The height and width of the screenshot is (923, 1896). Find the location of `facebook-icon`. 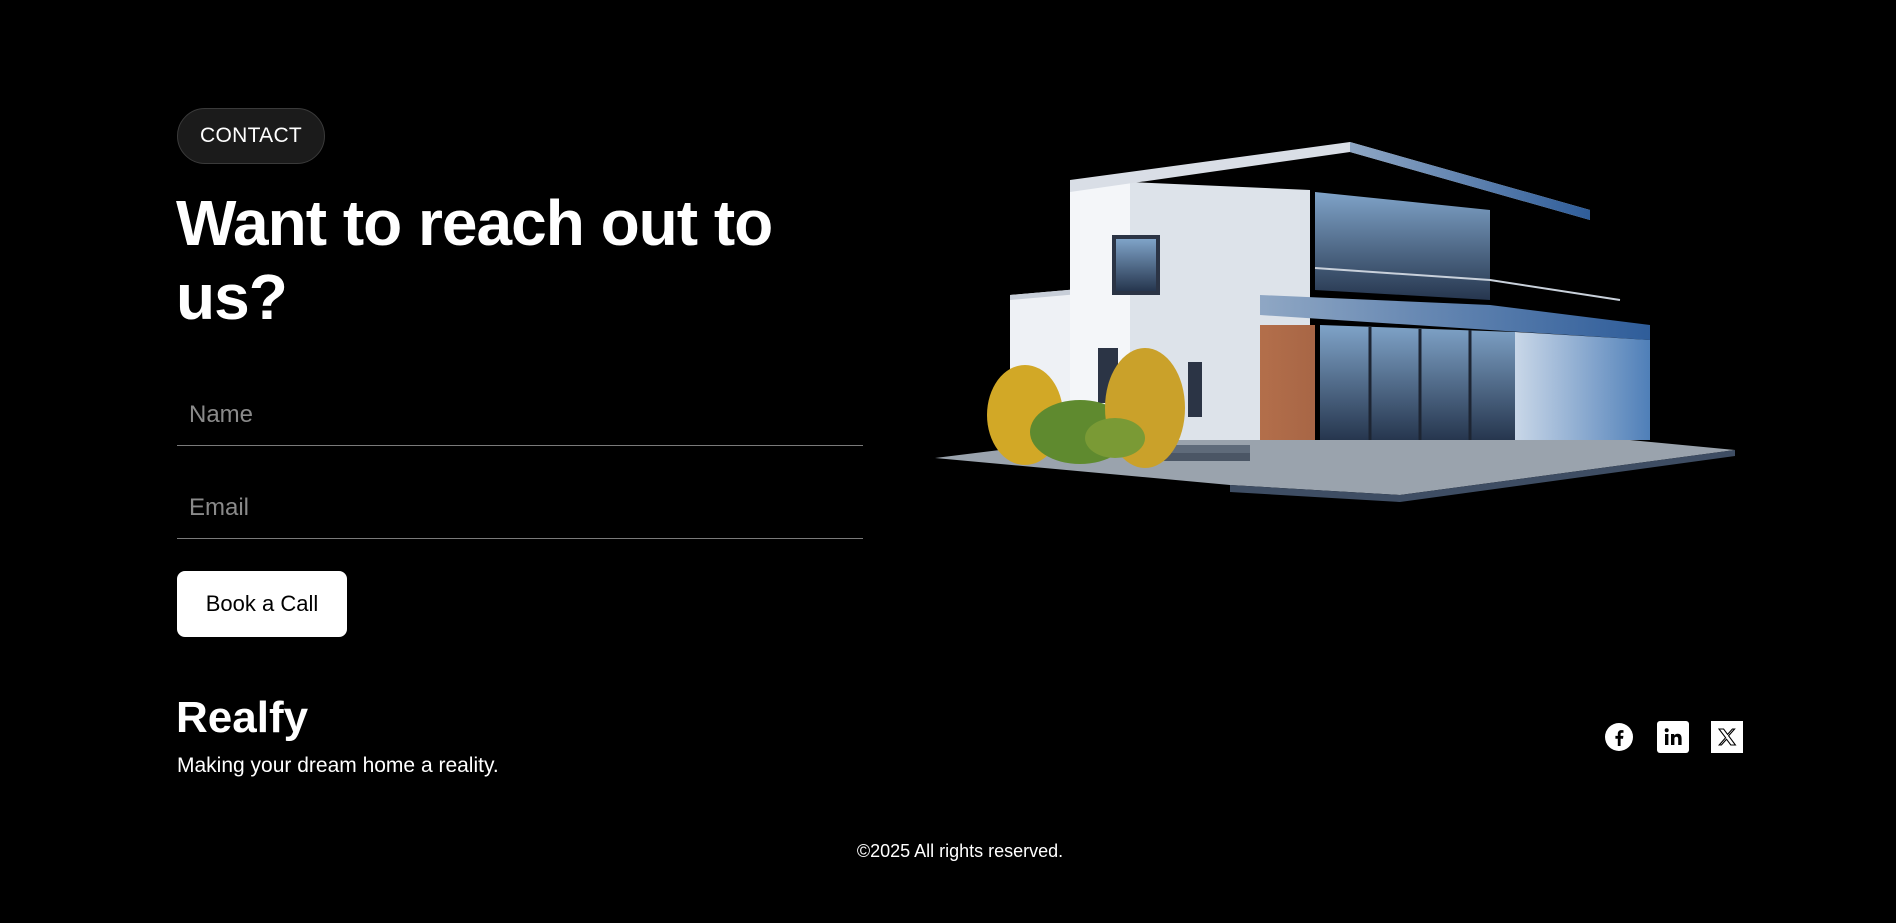

facebook-icon is located at coordinates (1619, 737).